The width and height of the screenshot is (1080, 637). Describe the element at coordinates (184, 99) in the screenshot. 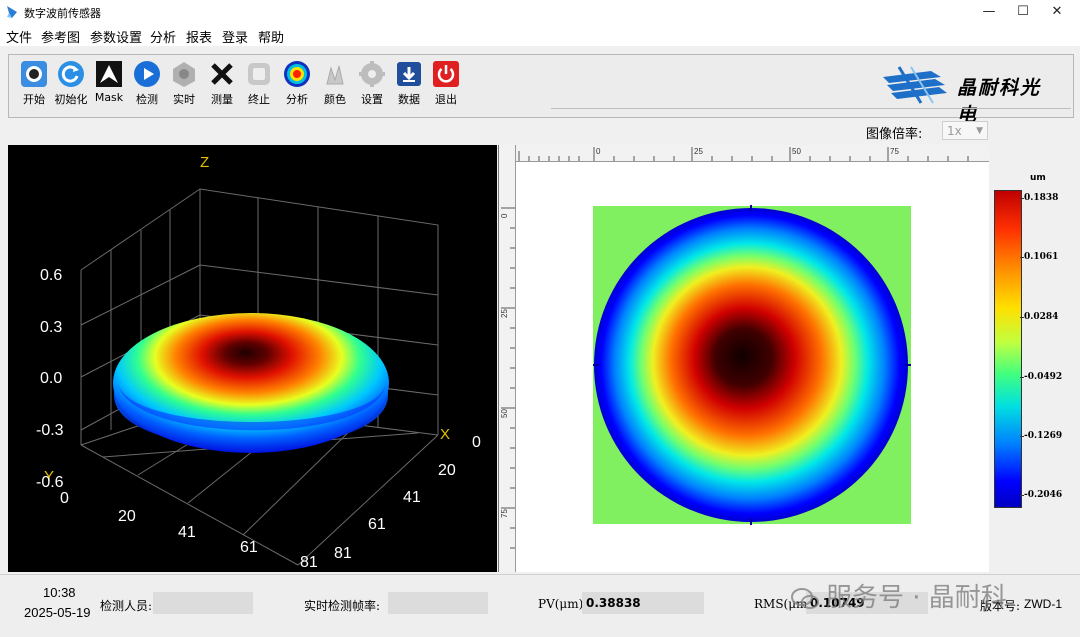

I see `realtime-label: 实时` at that location.